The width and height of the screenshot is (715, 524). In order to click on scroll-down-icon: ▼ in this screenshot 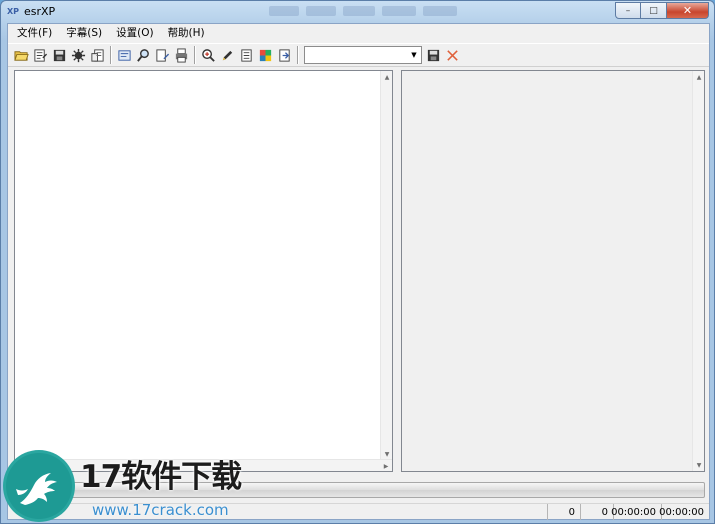, I will do `click(699, 465)`.